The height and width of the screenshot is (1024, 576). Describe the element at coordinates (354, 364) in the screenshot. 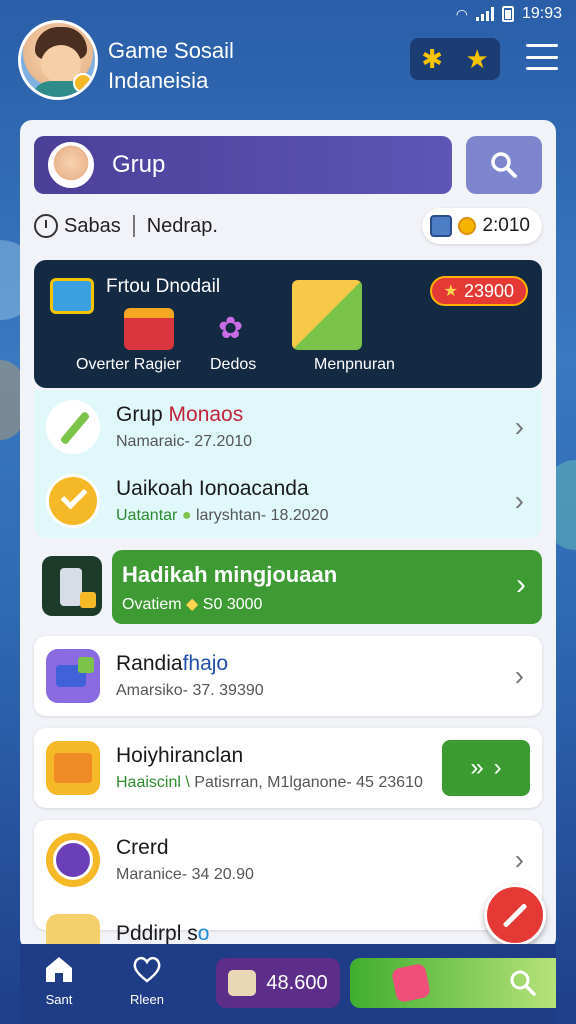

I see `reward-label-3: Menpnuran` at that location.